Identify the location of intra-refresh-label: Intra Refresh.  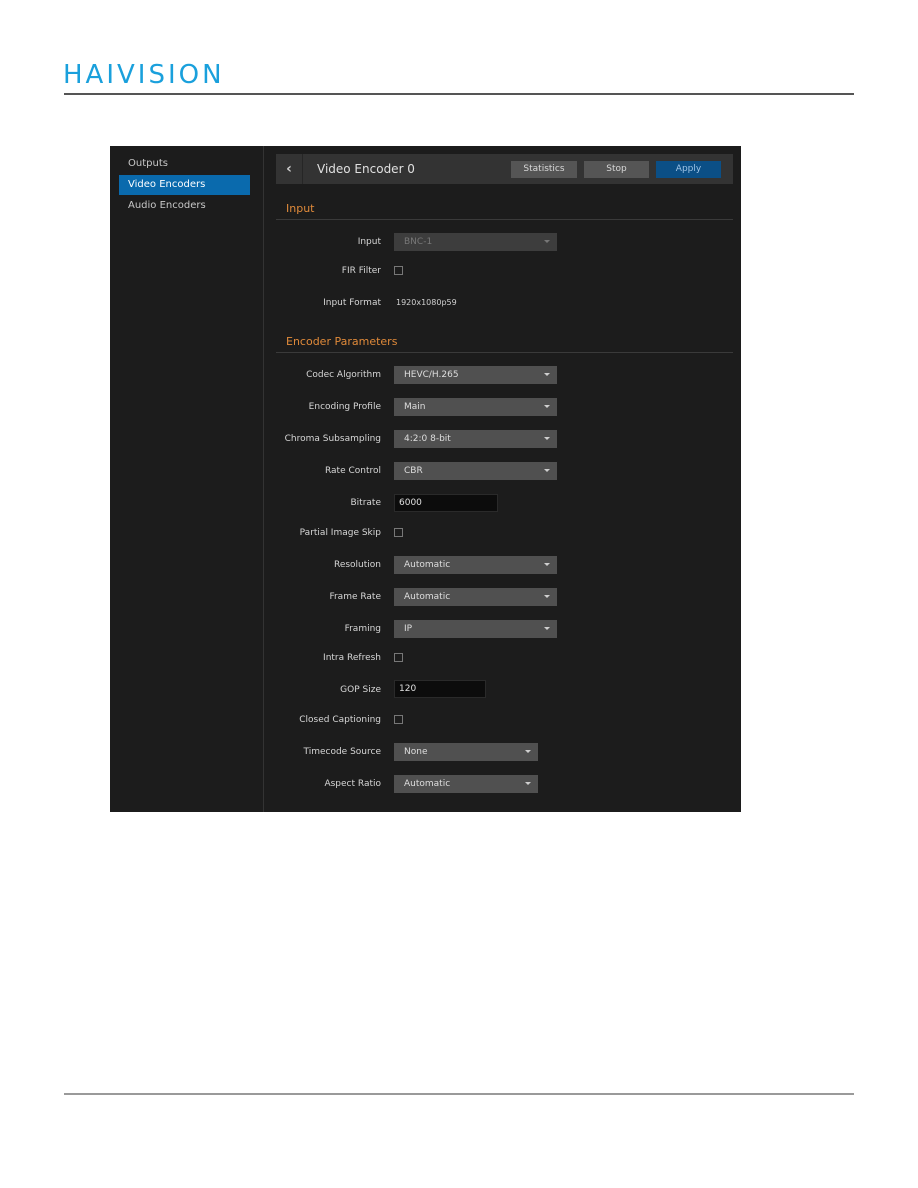
(352, 658).